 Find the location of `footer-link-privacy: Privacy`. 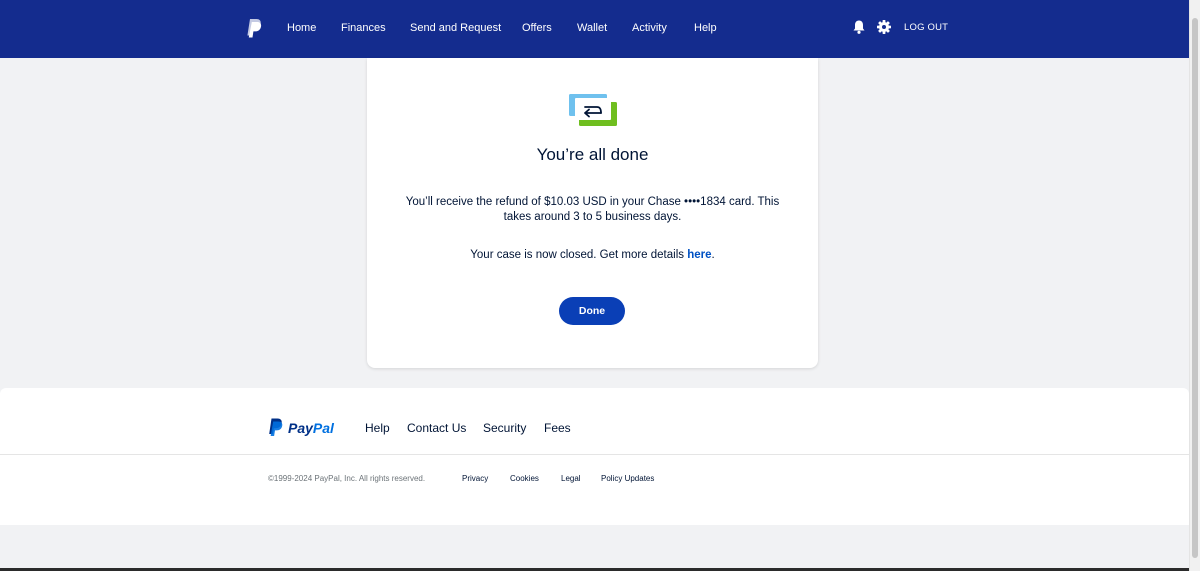

footer-link-privacy: Privacy is located at coordinates (475, 479).